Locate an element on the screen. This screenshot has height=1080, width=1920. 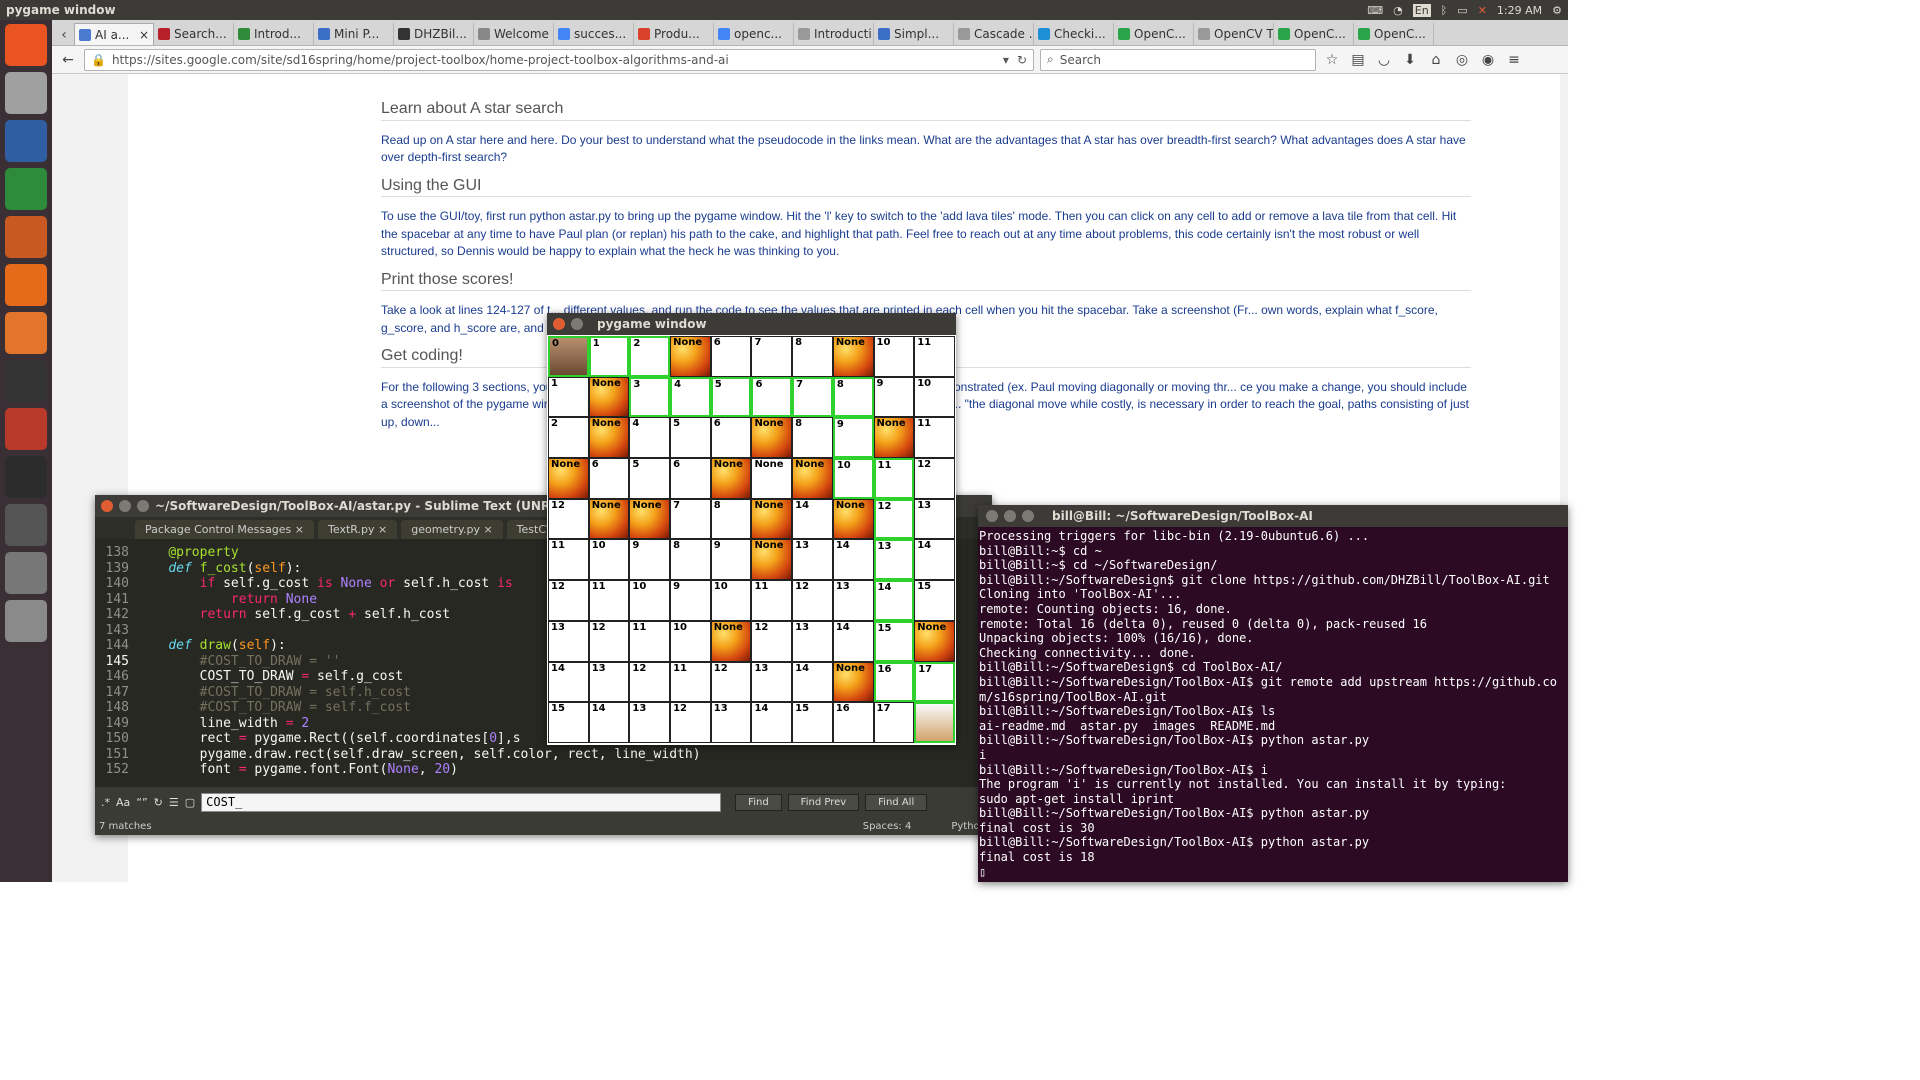
calc-icon is located at coordinates (26, 189).